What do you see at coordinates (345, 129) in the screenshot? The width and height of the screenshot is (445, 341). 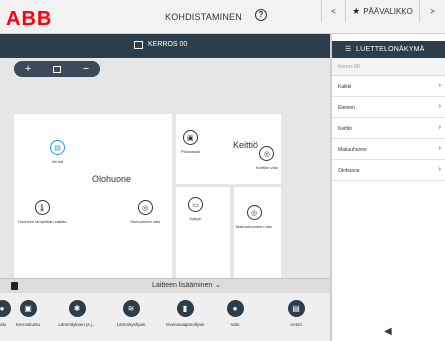 I see `list-item-label: Keittiö` at bounding box center [345, 129].